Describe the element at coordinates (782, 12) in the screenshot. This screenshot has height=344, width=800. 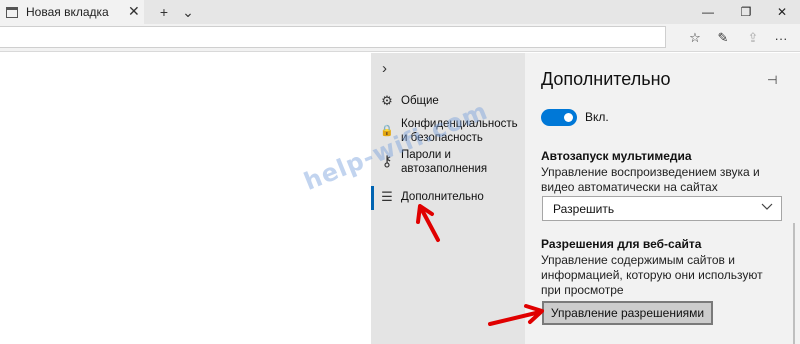
I see `close-window-button: ✕` at that location.